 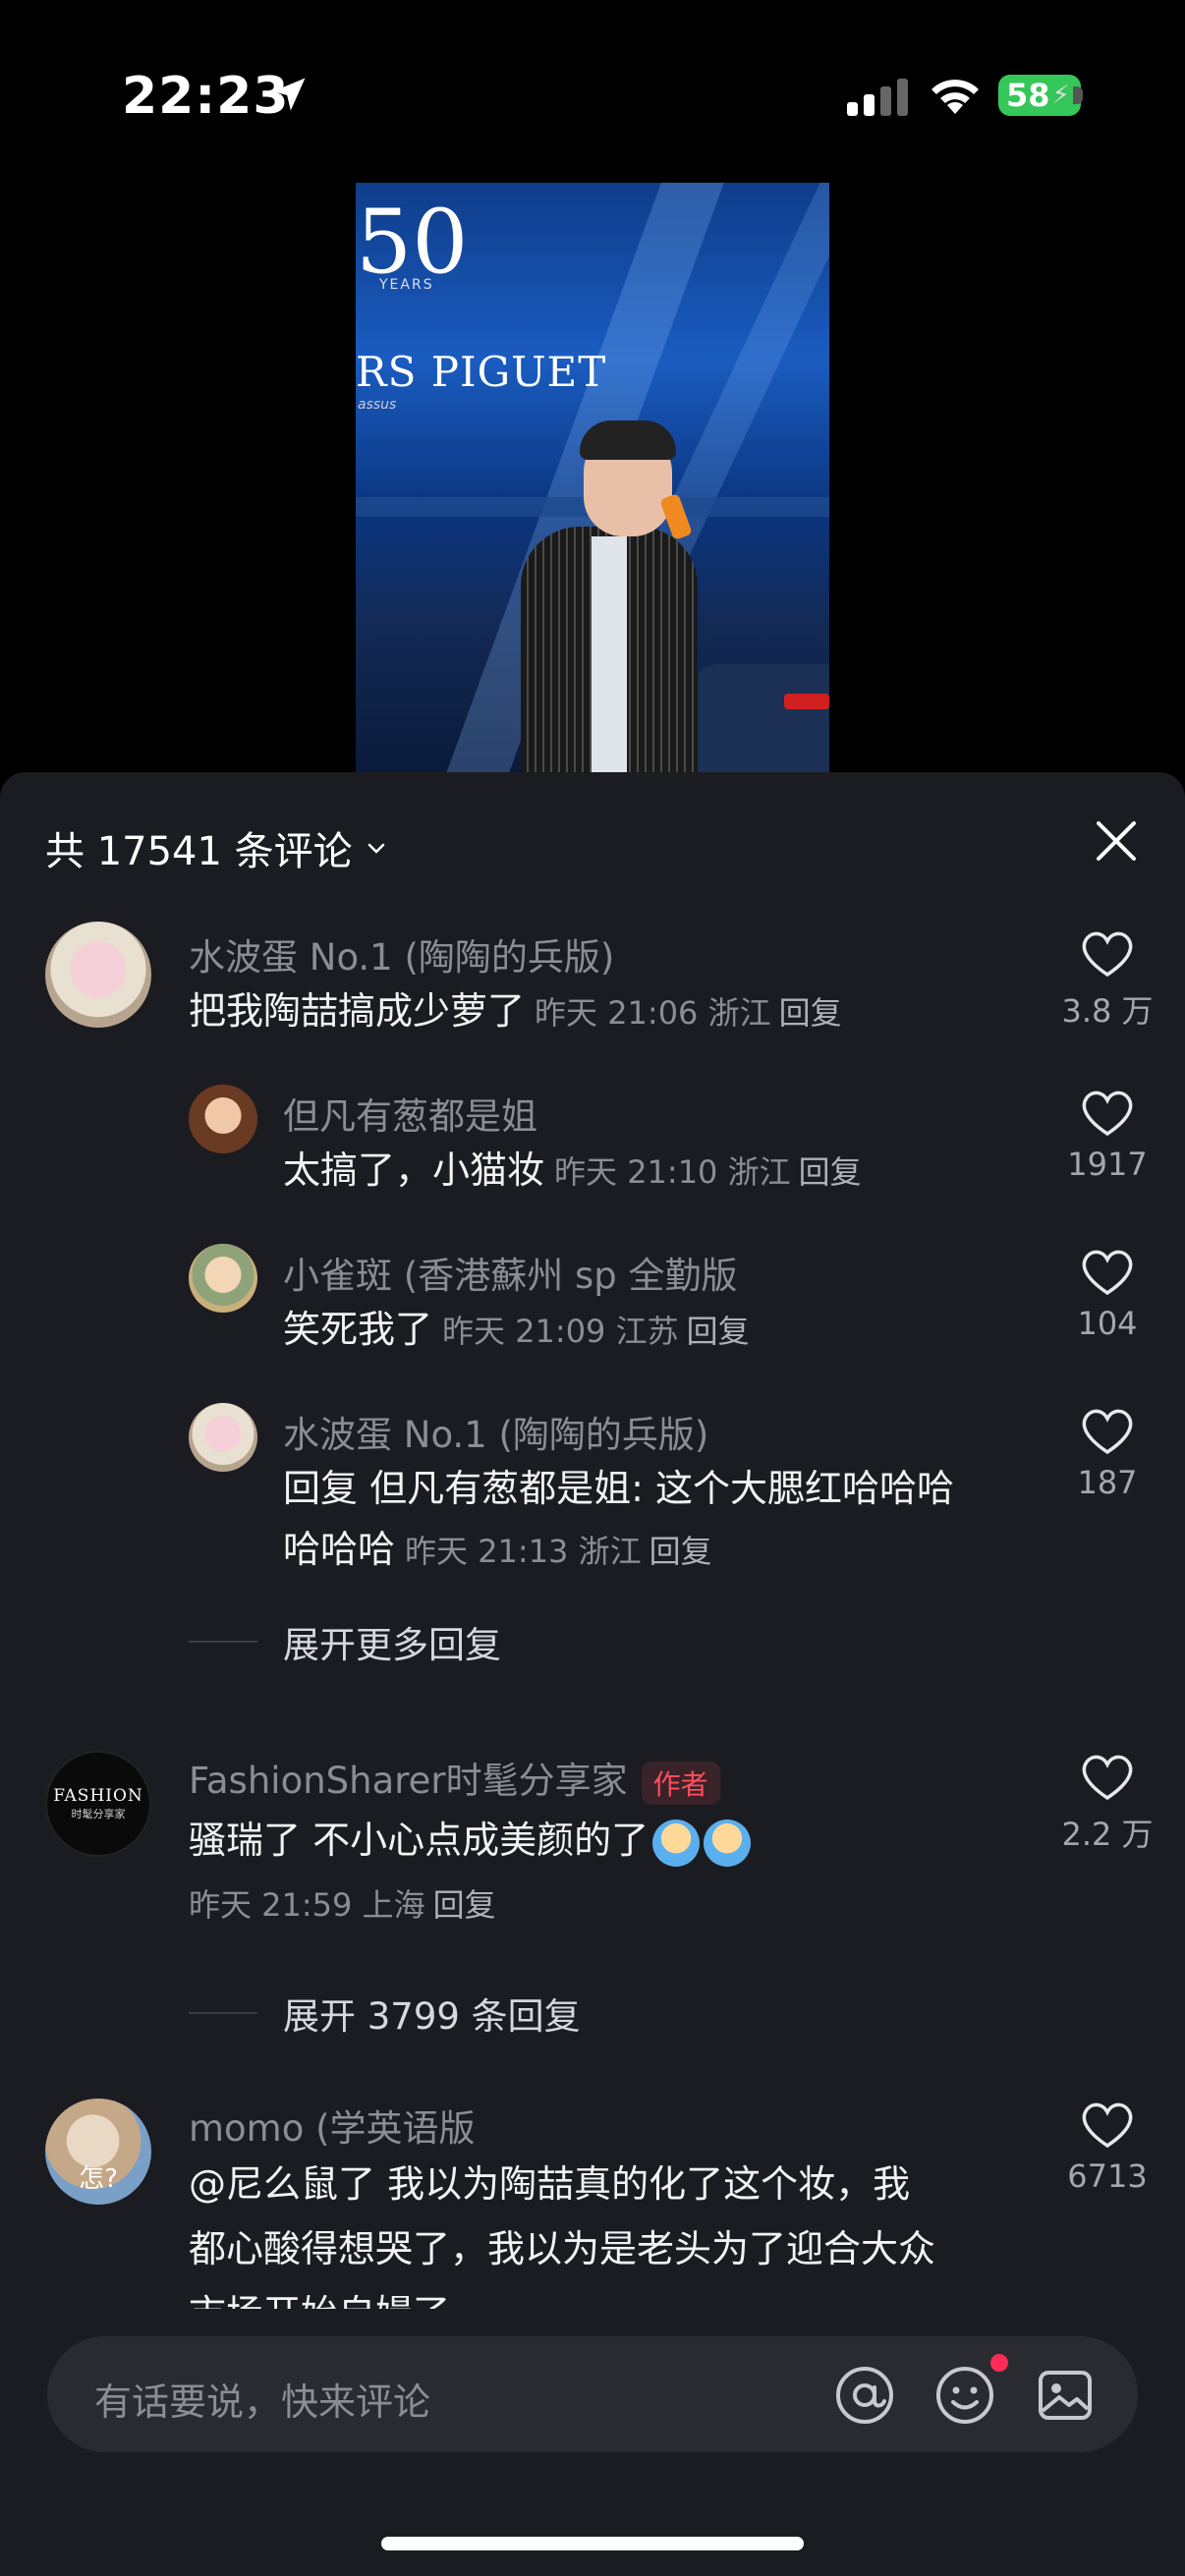 I want to click on battery-indicator: 58 ⚡, so click(x=1040, y=95).